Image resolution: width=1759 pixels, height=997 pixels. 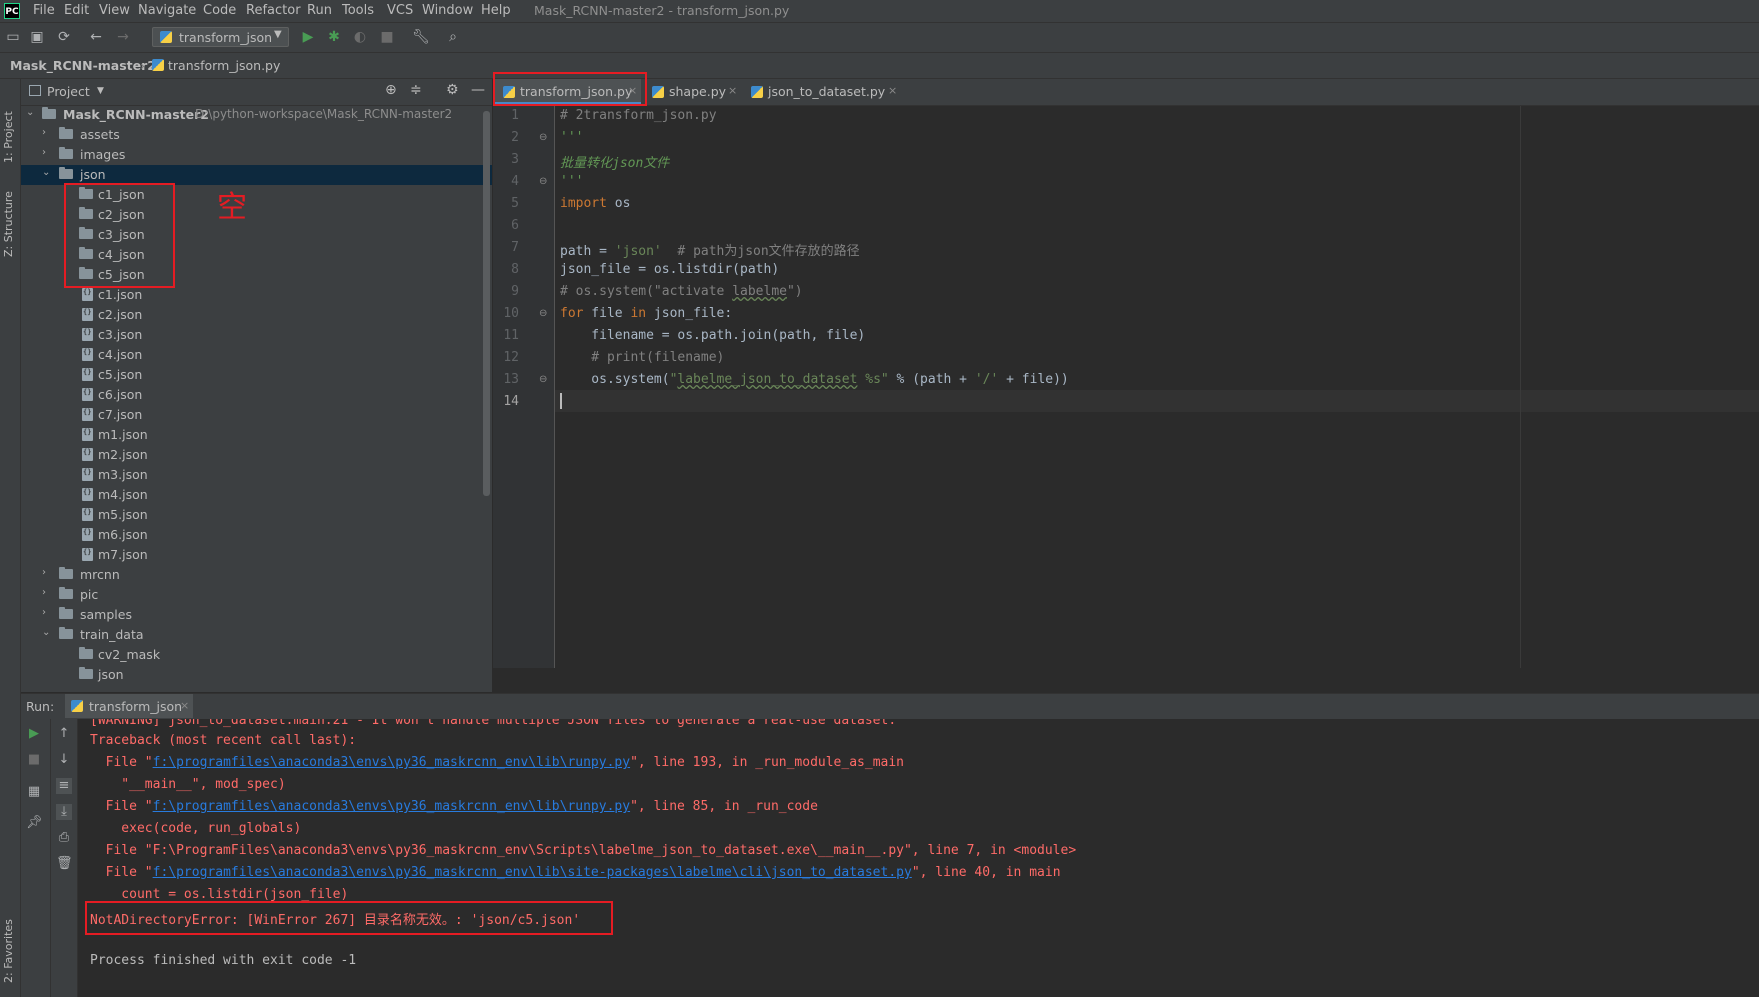 What do you see at coordinates (64, 760) in the screenshot?
I see `down-arrow-icon: ↓` at bounding box center [64, 760].